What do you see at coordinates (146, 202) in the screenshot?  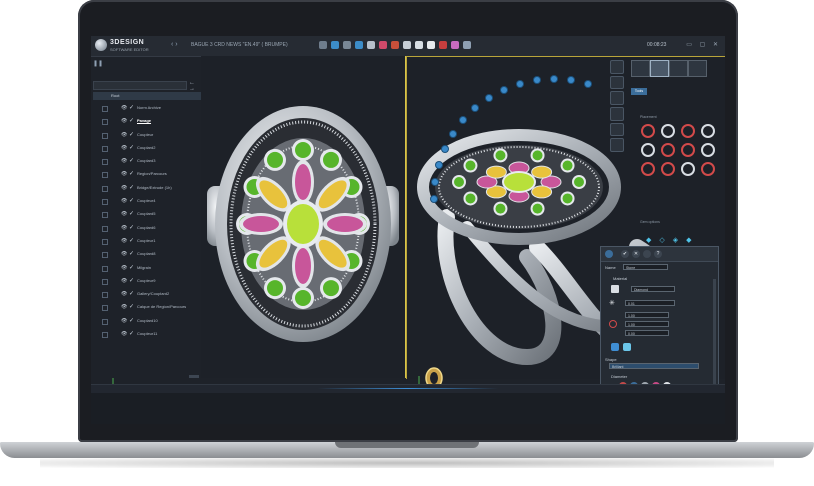 I see `tree-row: 👁 ✓ Coupleur4` at bounding box center [146, 202].